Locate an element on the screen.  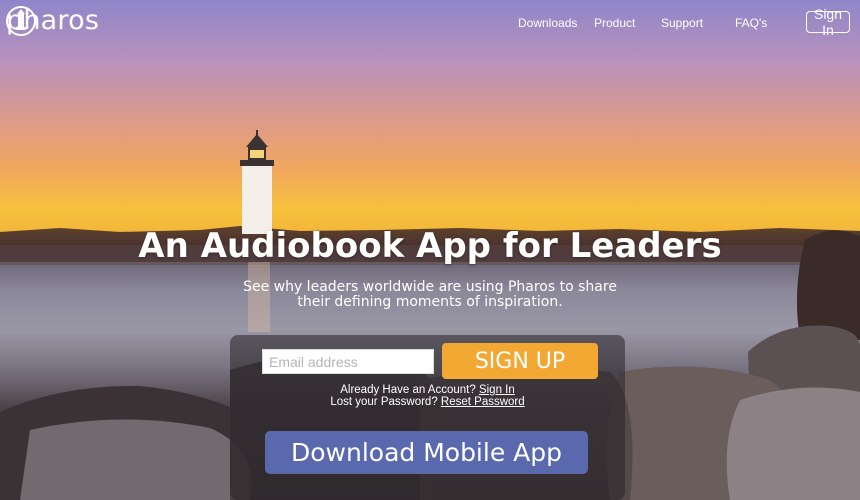
password-prompt-line: Lost your Password? Reset Password is located at coordinates (427, 402).